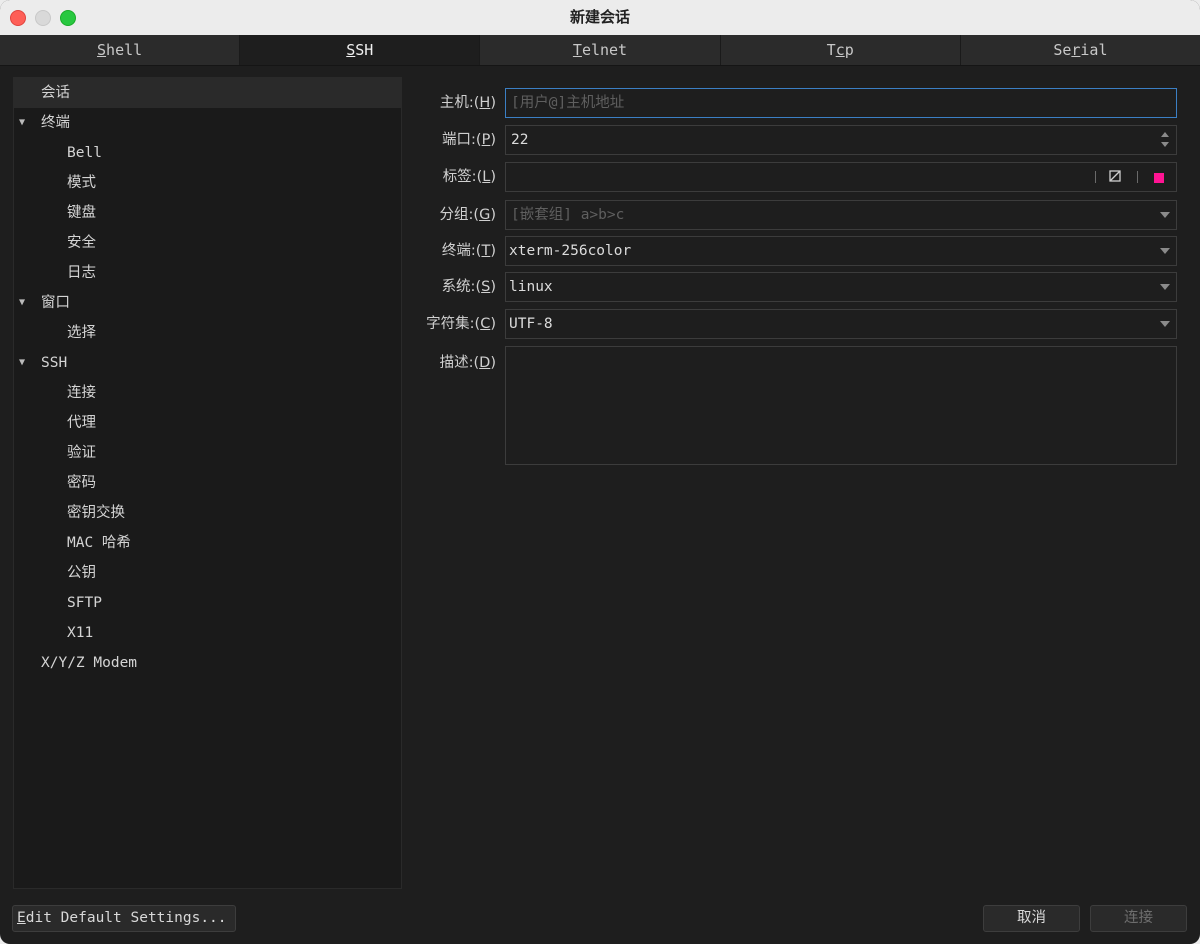 This screenshot has height=944, width=1200. Describe the element at coordinates (89, 663) in the screenshot. I see `tree-item-label: X/Y/Z Modem` at that location.